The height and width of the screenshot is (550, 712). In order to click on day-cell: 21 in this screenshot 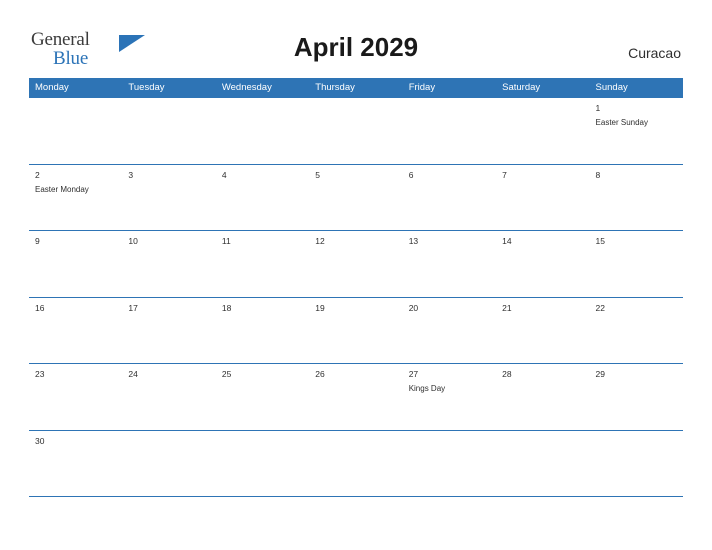, I will do `click(543, 330)`.